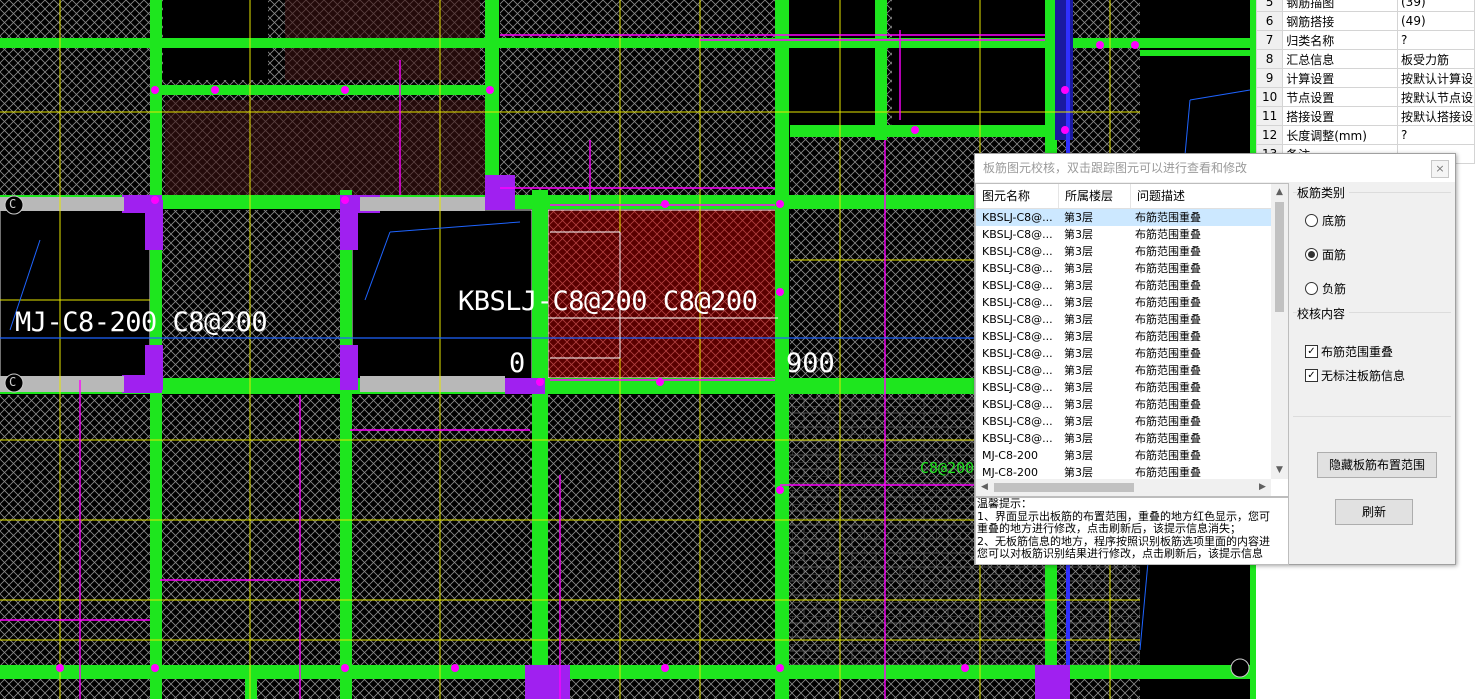 The image size is (1475, 699). I want to click on property-name: 钢筋描图, so click(1340, 6).